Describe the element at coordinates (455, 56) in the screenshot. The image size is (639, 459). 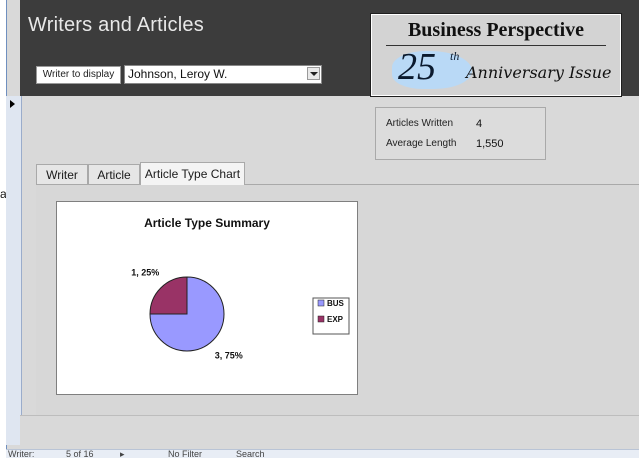
I see `banner-number-suffix: th` at that location.